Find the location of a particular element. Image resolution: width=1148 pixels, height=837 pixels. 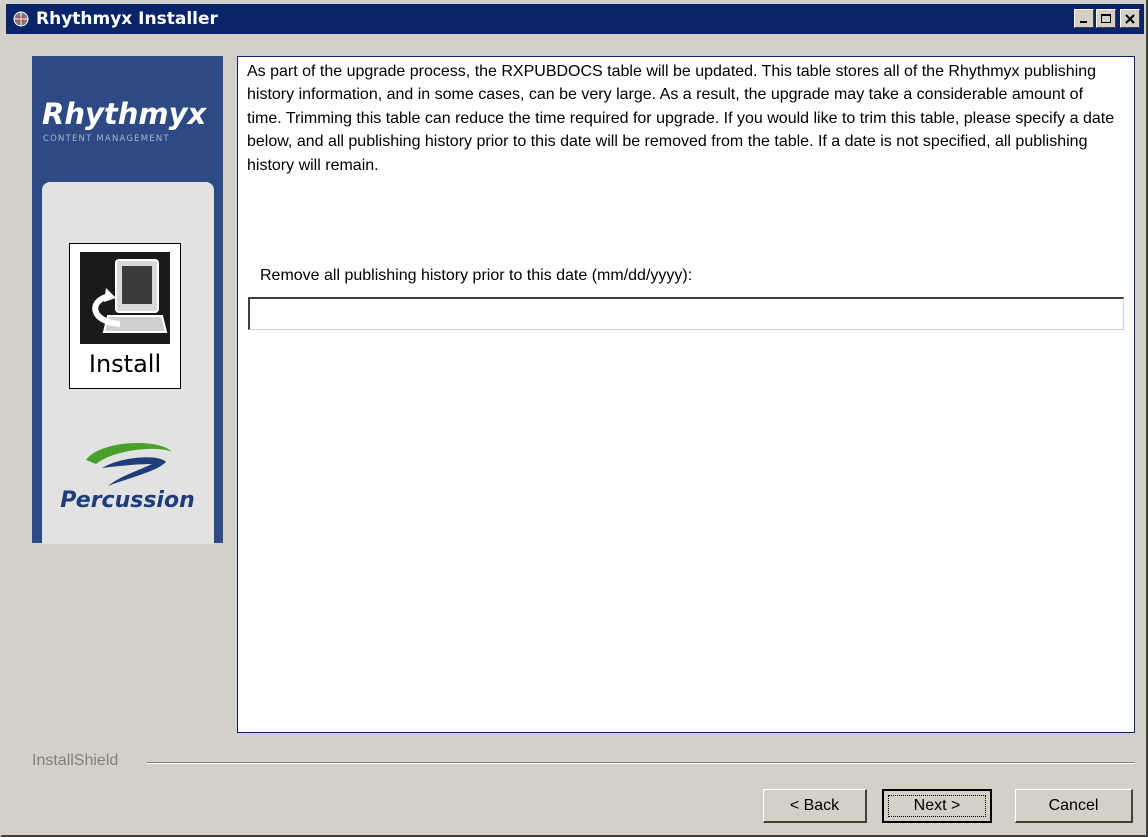

window-title: Rhythmyx Installer is located at coordinates (127, 19).